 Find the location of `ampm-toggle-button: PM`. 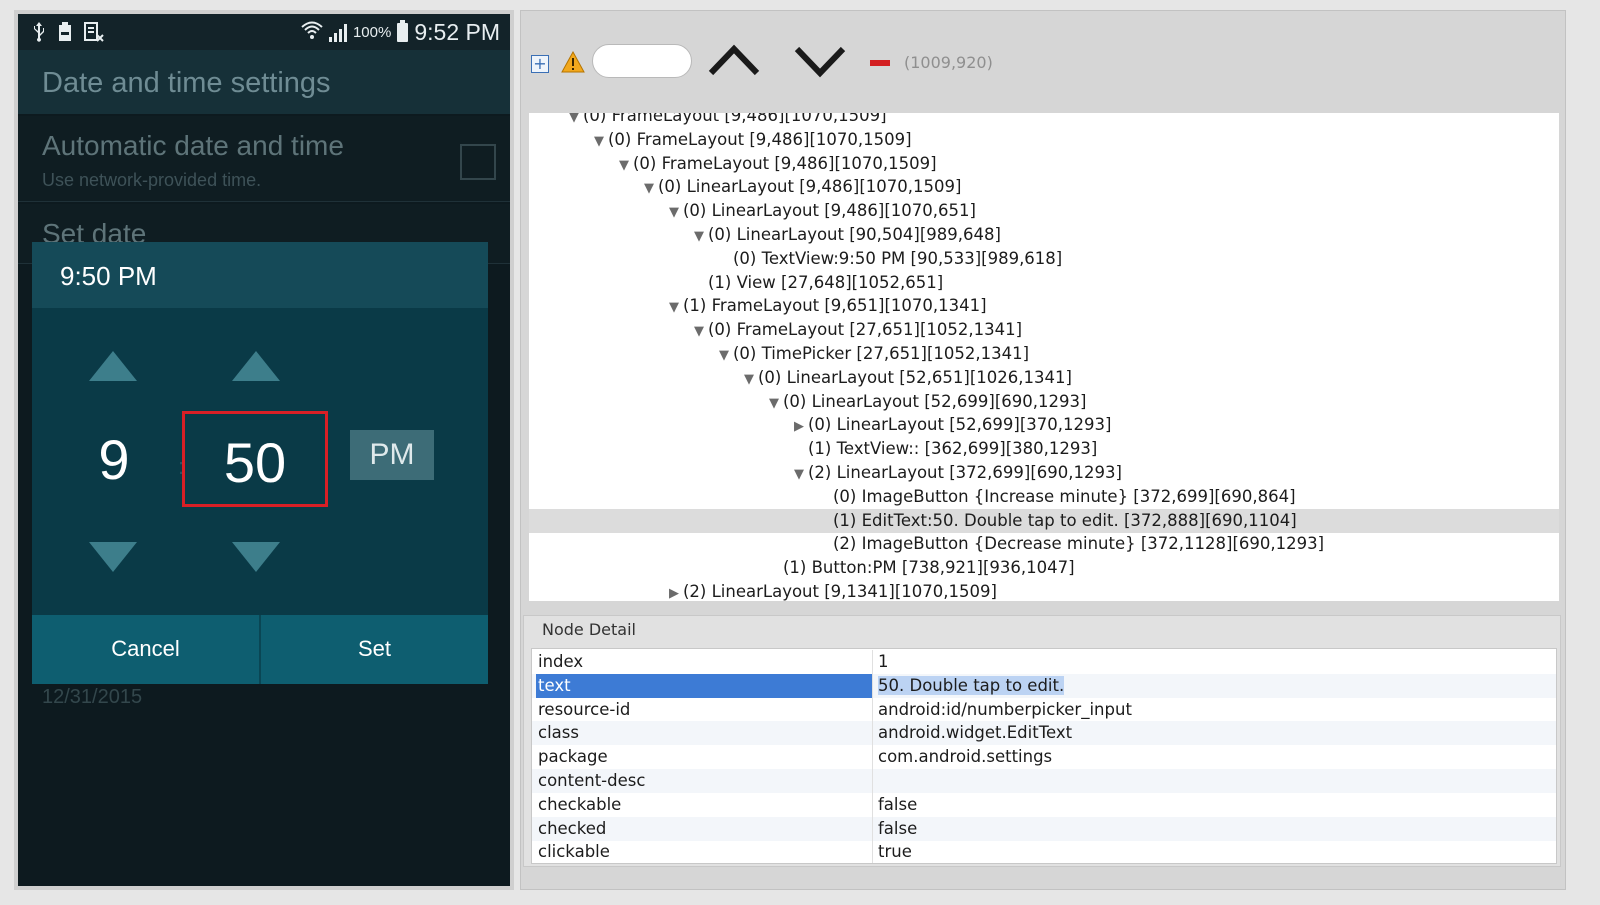

ampm-toggle-button: PM is located at coordinates (392, 455).